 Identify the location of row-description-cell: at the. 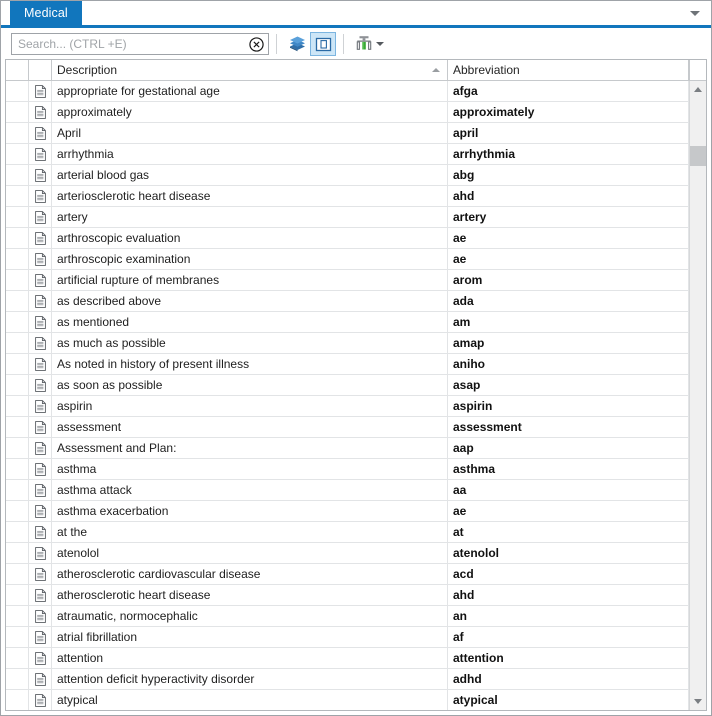
(250, 532).